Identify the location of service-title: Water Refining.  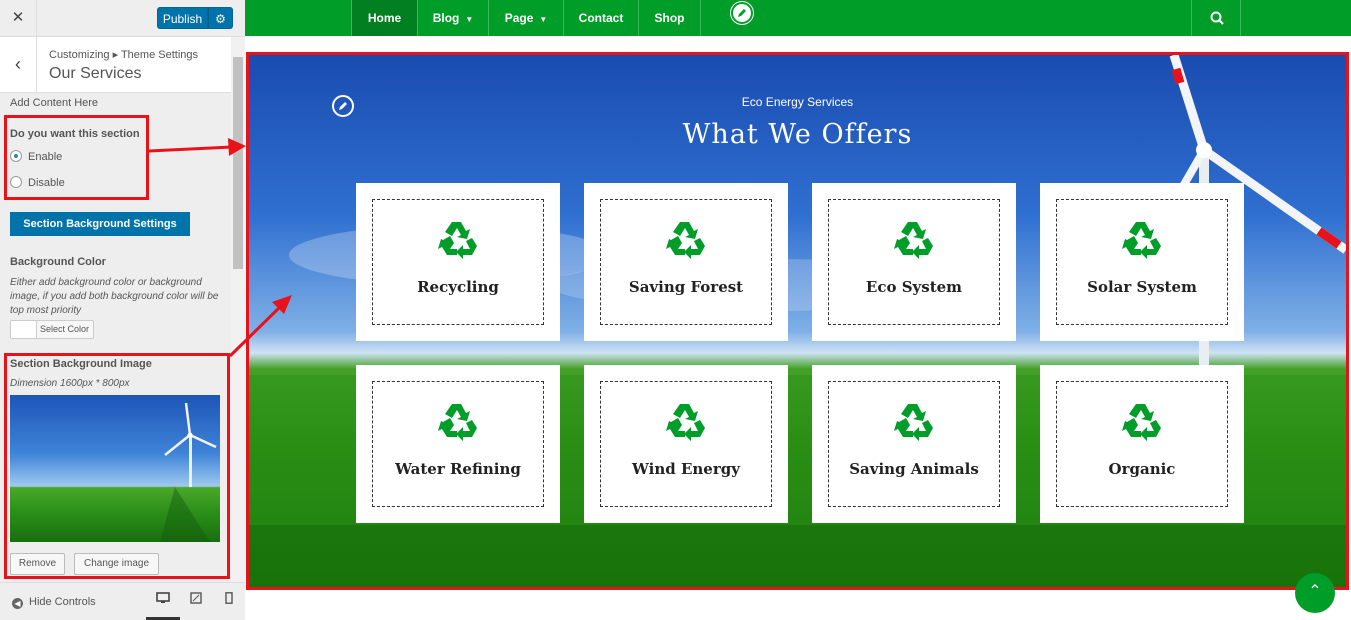
(458, 469).